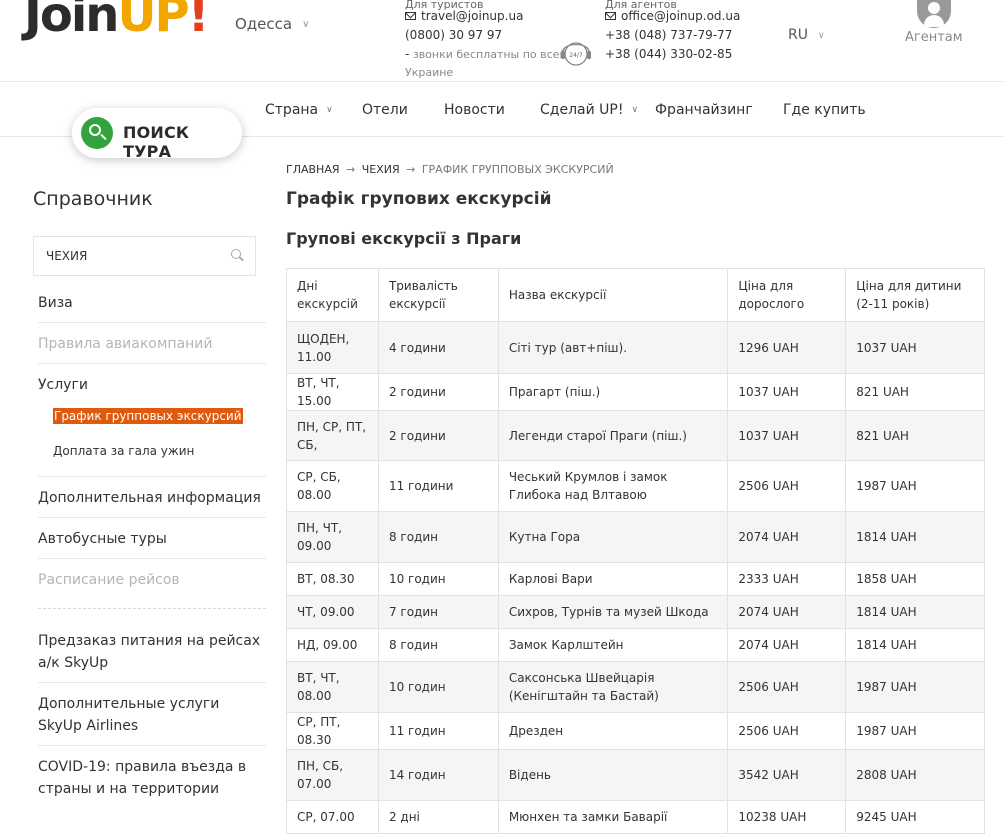  I want to click on free-calls-note: - звонки бесплатны по всей, so click(486, 54).